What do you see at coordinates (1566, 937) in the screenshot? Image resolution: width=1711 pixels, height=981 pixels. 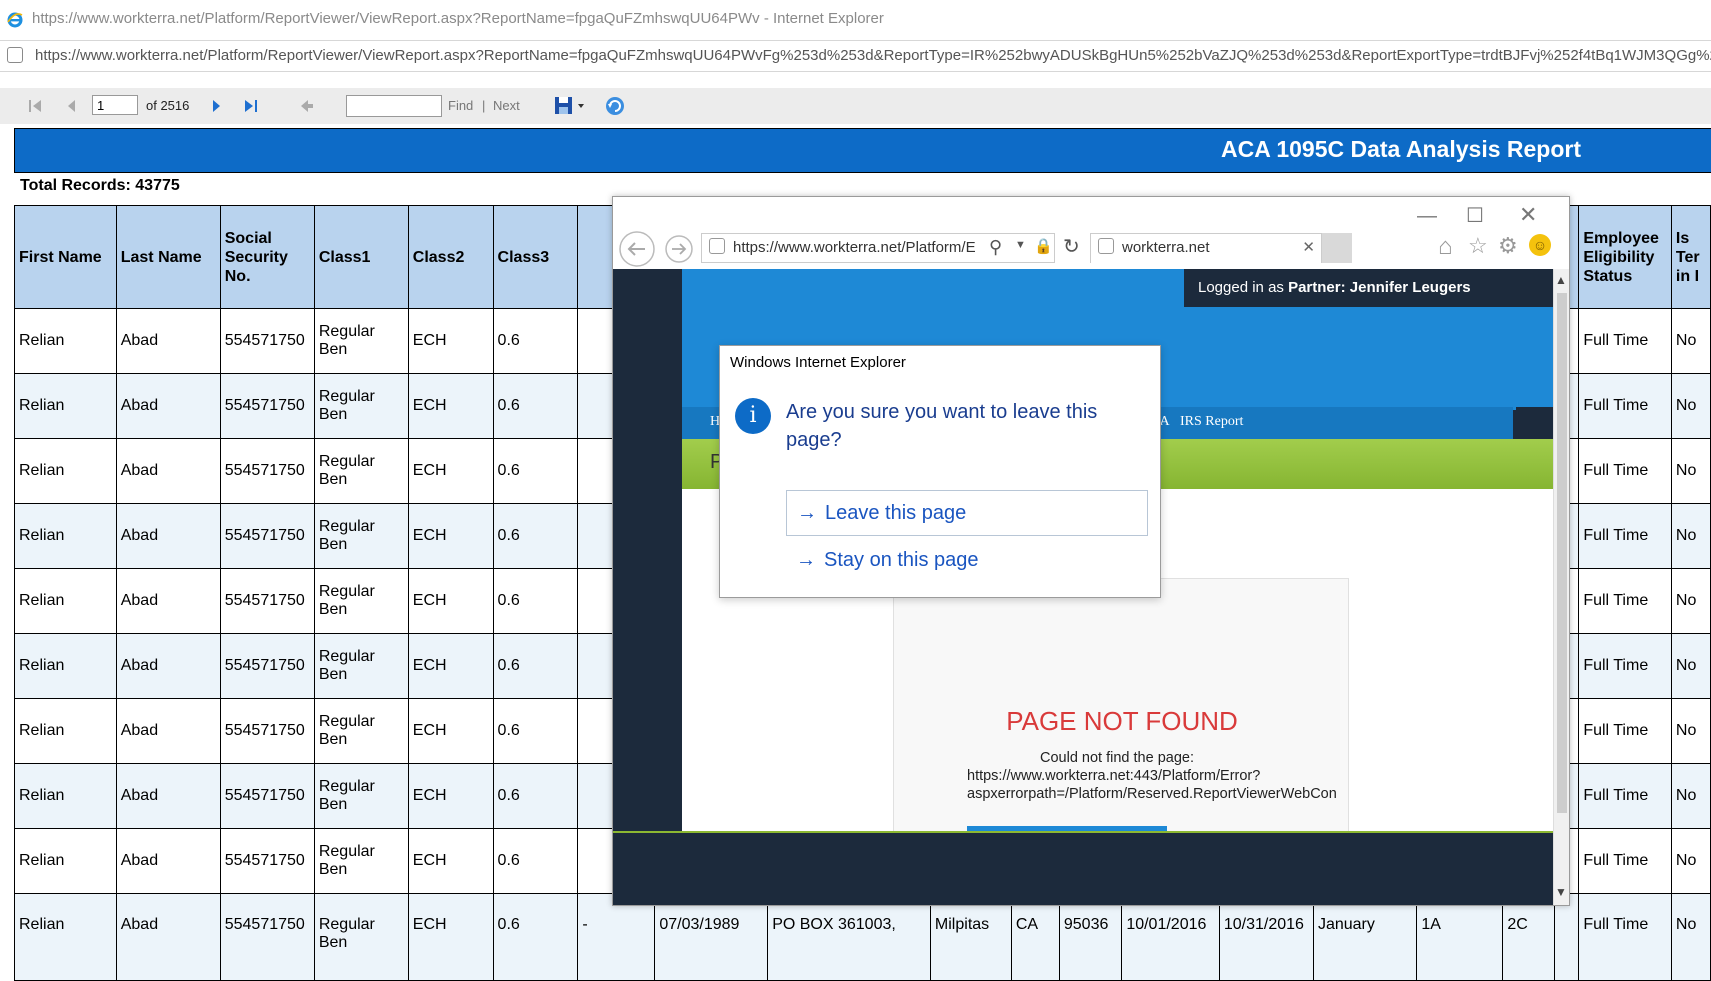 I see `table-cell` at bounding box center [1566, 937].